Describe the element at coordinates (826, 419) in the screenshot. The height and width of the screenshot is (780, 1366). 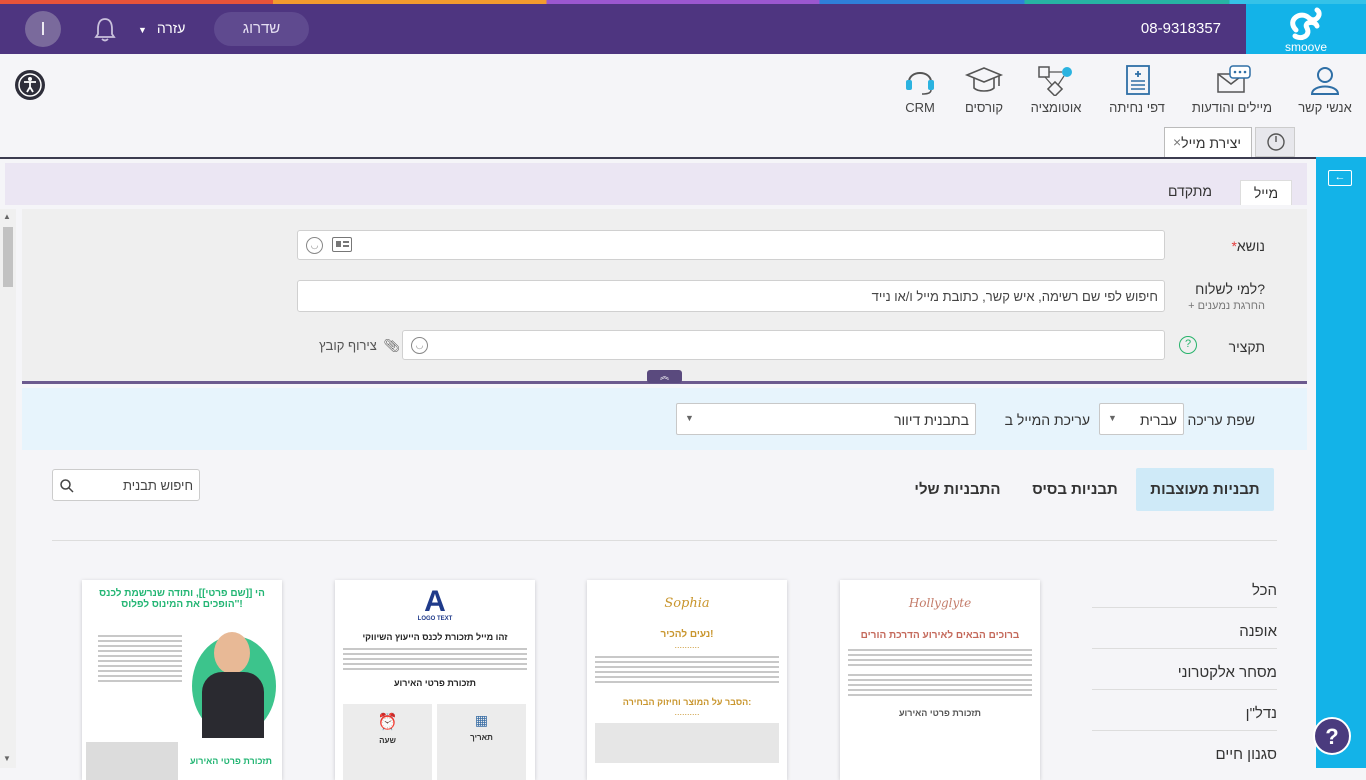
I see `edit-mode-select: בתבנית דיוור ▼` at that location.